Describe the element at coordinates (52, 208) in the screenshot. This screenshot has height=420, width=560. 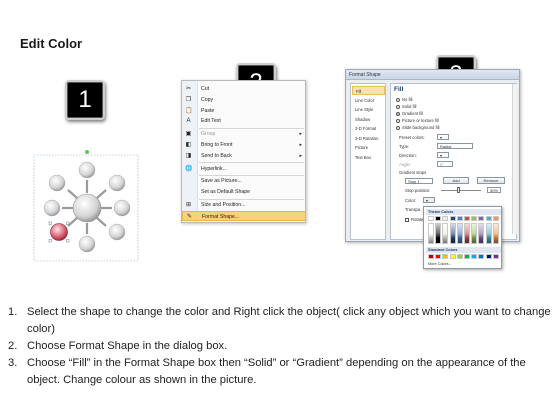
I see `circle-left` at that location.